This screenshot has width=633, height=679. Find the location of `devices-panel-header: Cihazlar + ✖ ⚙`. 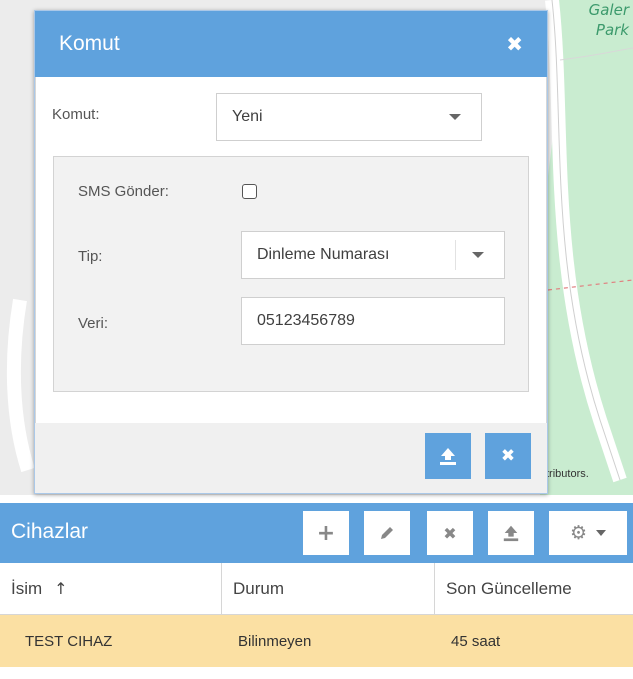

devices-panel-header: Cihazlar + ✖ ⚙ is located at coordinates (316, 533).